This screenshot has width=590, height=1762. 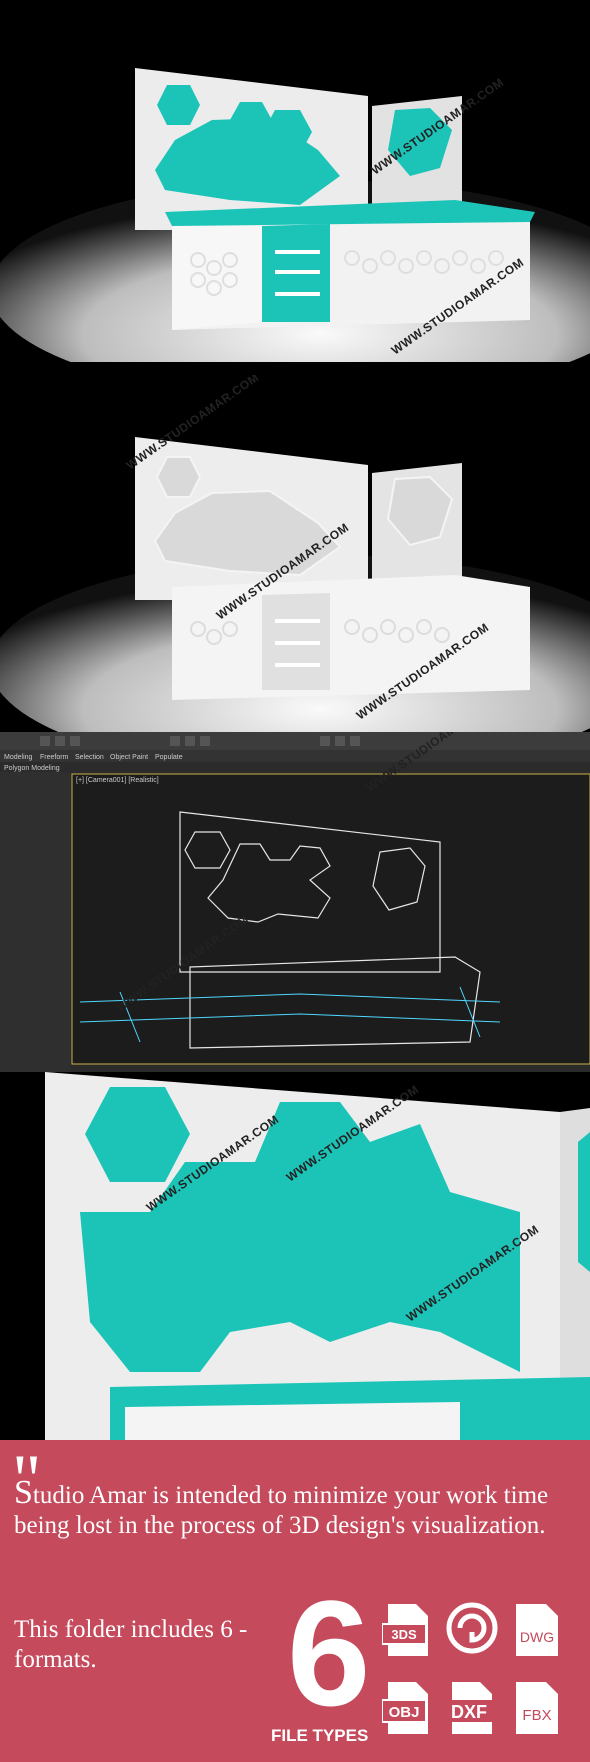 I want to click on format-3ds: 3DS, so click(x=404, y=1634).